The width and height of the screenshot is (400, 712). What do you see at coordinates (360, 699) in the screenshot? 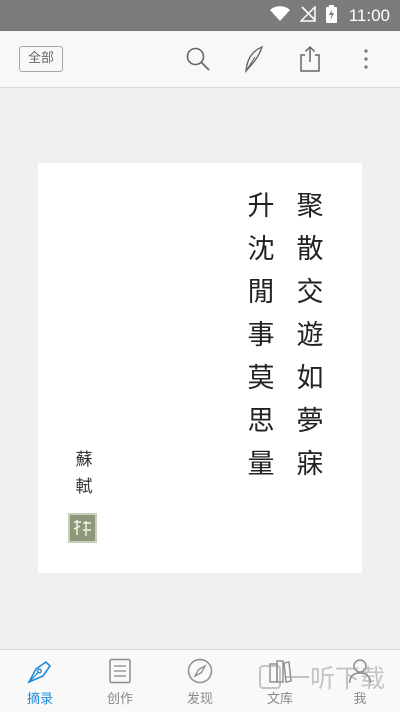
I see `tab-label-me: 我` at bounding box center [360, 699].